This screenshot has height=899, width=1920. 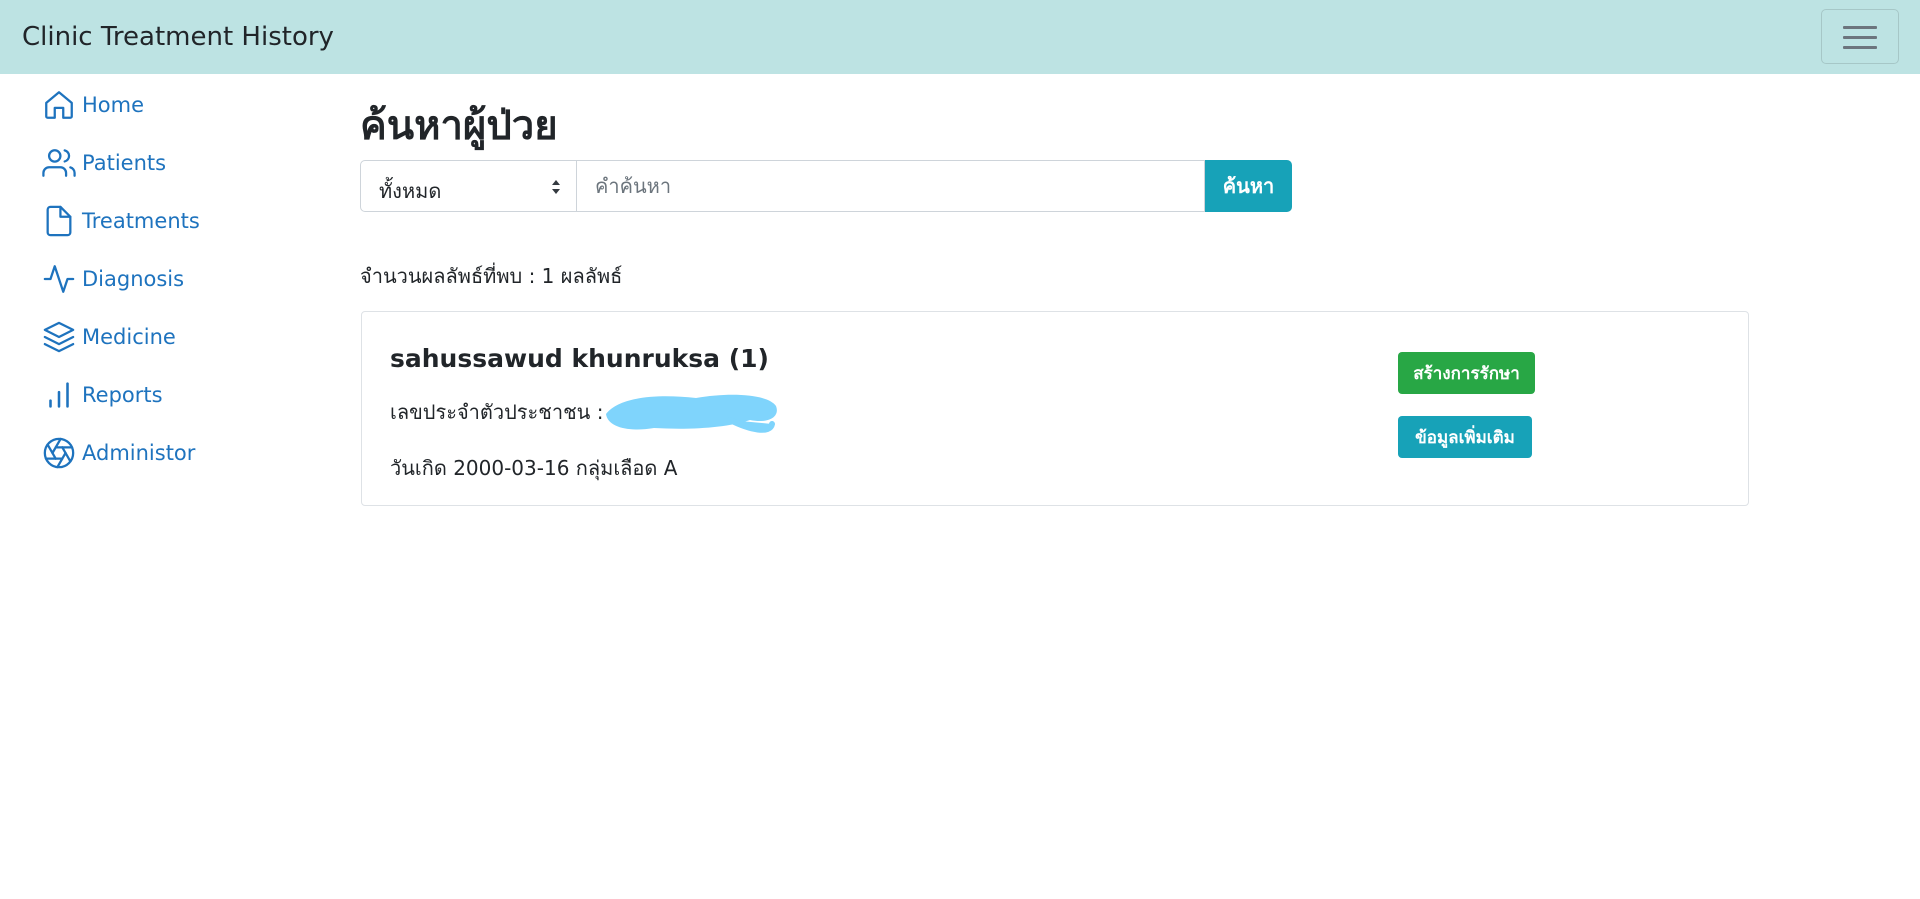 I want to click on patient-birth-info: วันเกิด 2000-03-16 กลุ่มเลือด A, so click(x=534, y=468).